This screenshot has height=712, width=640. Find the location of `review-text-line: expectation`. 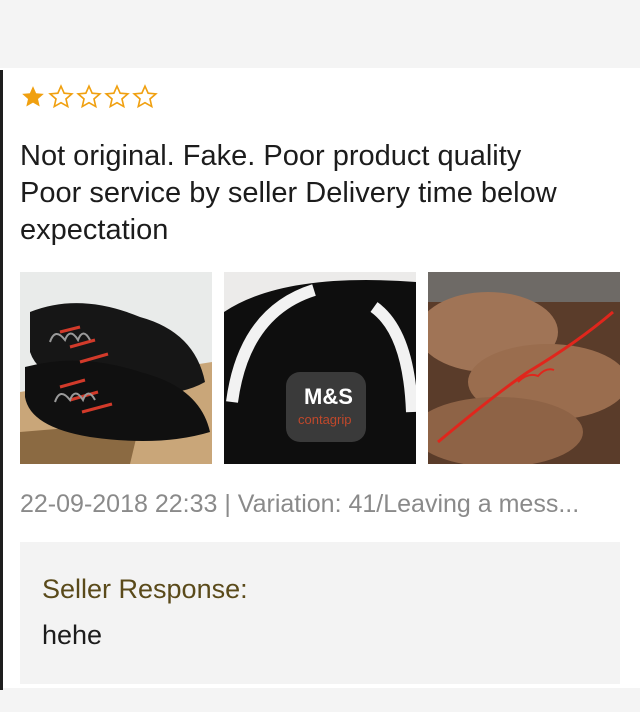

review-text-line: expectation is located at coordinates (94, 230).